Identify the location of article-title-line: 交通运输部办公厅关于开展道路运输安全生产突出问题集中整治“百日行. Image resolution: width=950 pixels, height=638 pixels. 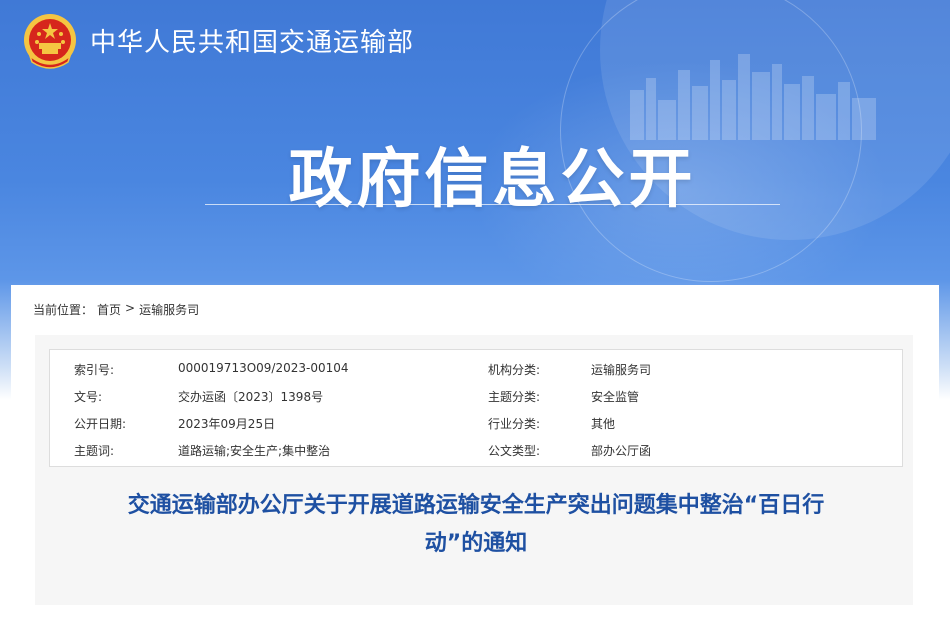
(476, 505).